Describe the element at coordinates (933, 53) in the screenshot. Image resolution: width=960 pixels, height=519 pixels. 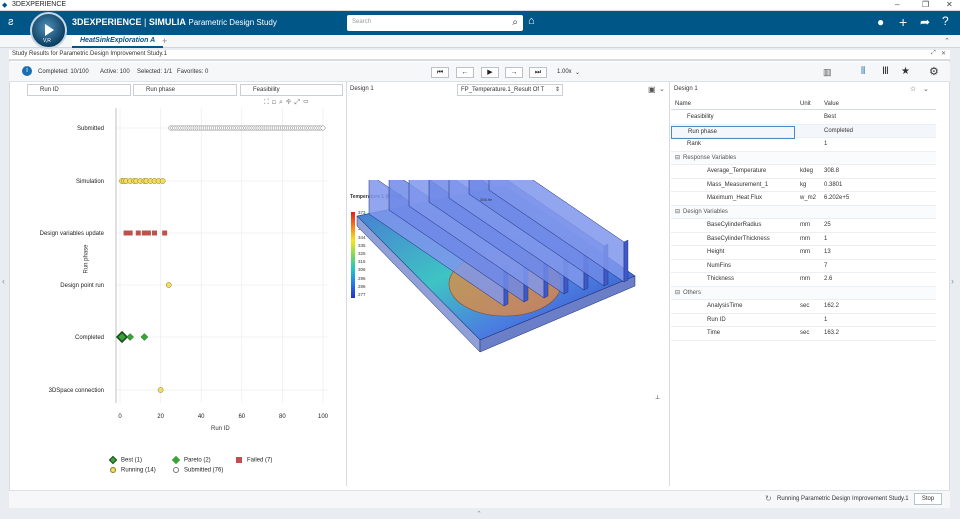
I see `expand-icon: ⤢` at that location.